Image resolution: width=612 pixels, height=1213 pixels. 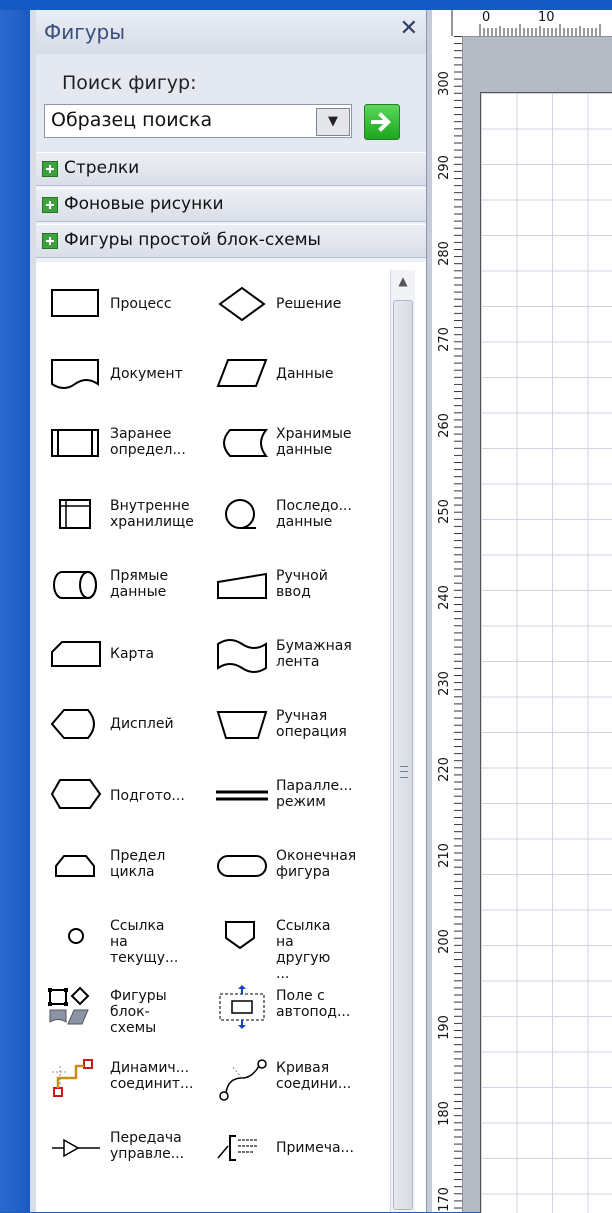 I want to click on search-input: Образец поиска, so click(x=198, y=121).